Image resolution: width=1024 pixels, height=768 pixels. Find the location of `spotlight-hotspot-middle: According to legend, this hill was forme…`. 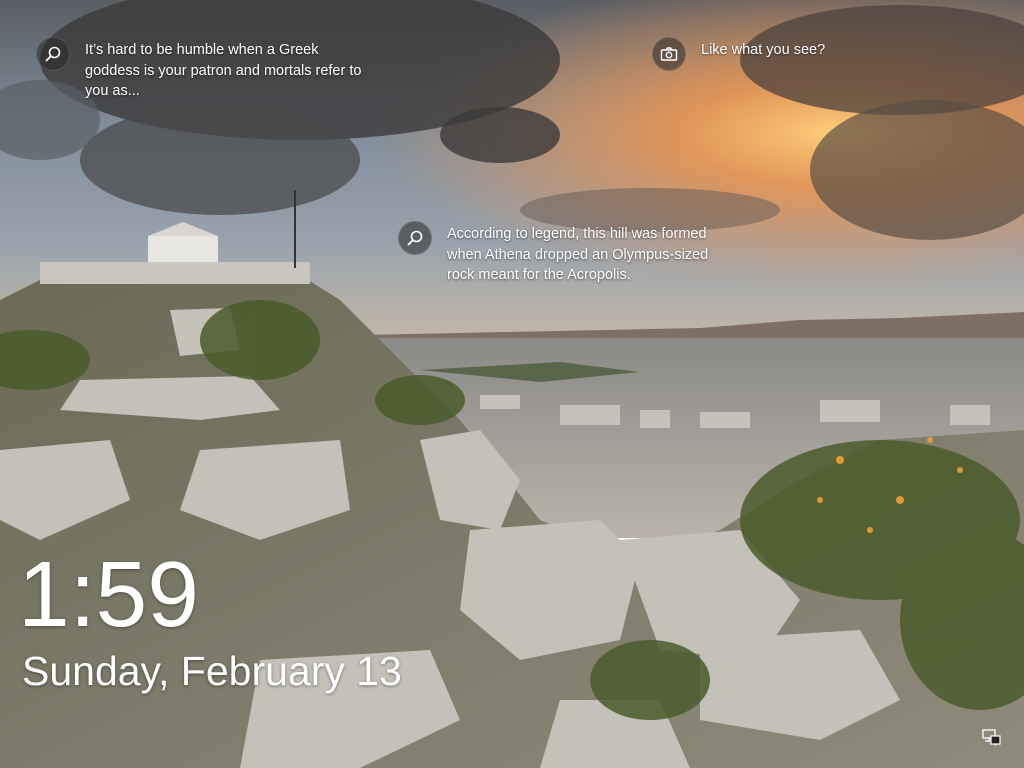

spotlight-hotspot-middle: According to legend, this hill was forme… is located at coordinates (568, 253).